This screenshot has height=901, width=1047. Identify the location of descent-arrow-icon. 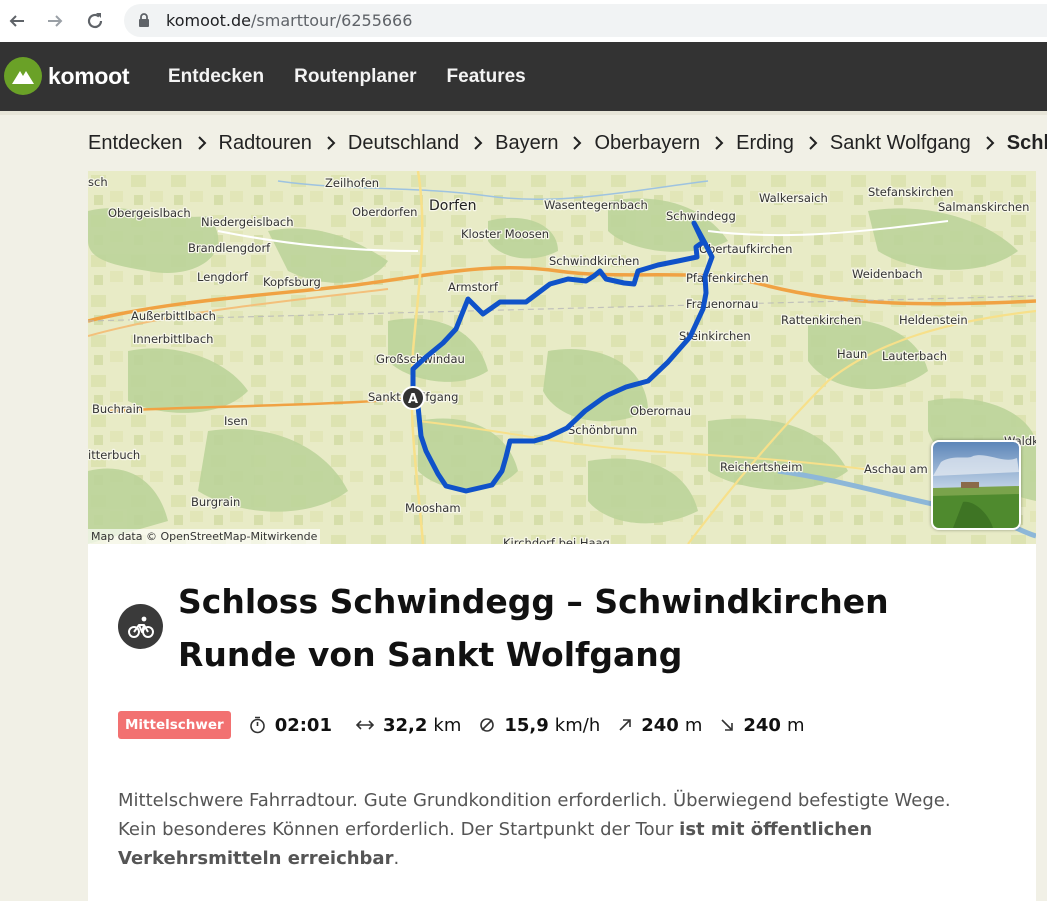
(727, 725).